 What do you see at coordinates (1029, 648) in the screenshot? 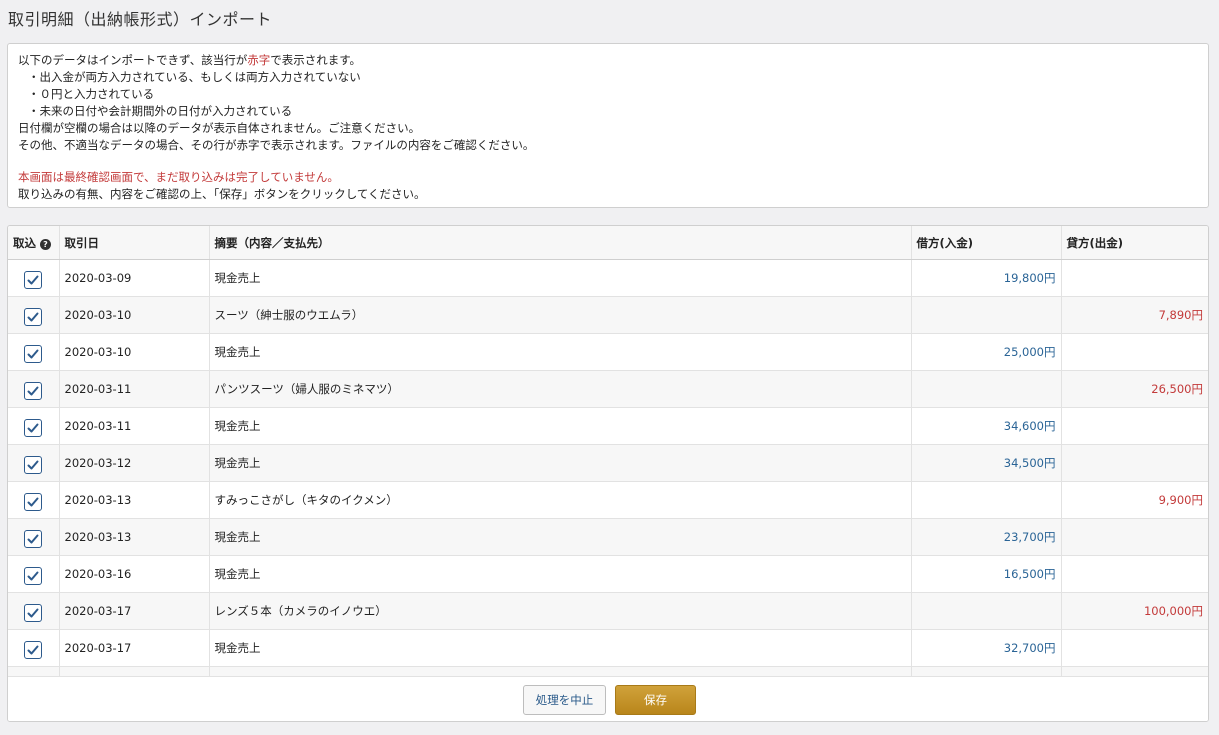
I see `debit-cell-value: 32,700円` at bounding box center [1029, 648].